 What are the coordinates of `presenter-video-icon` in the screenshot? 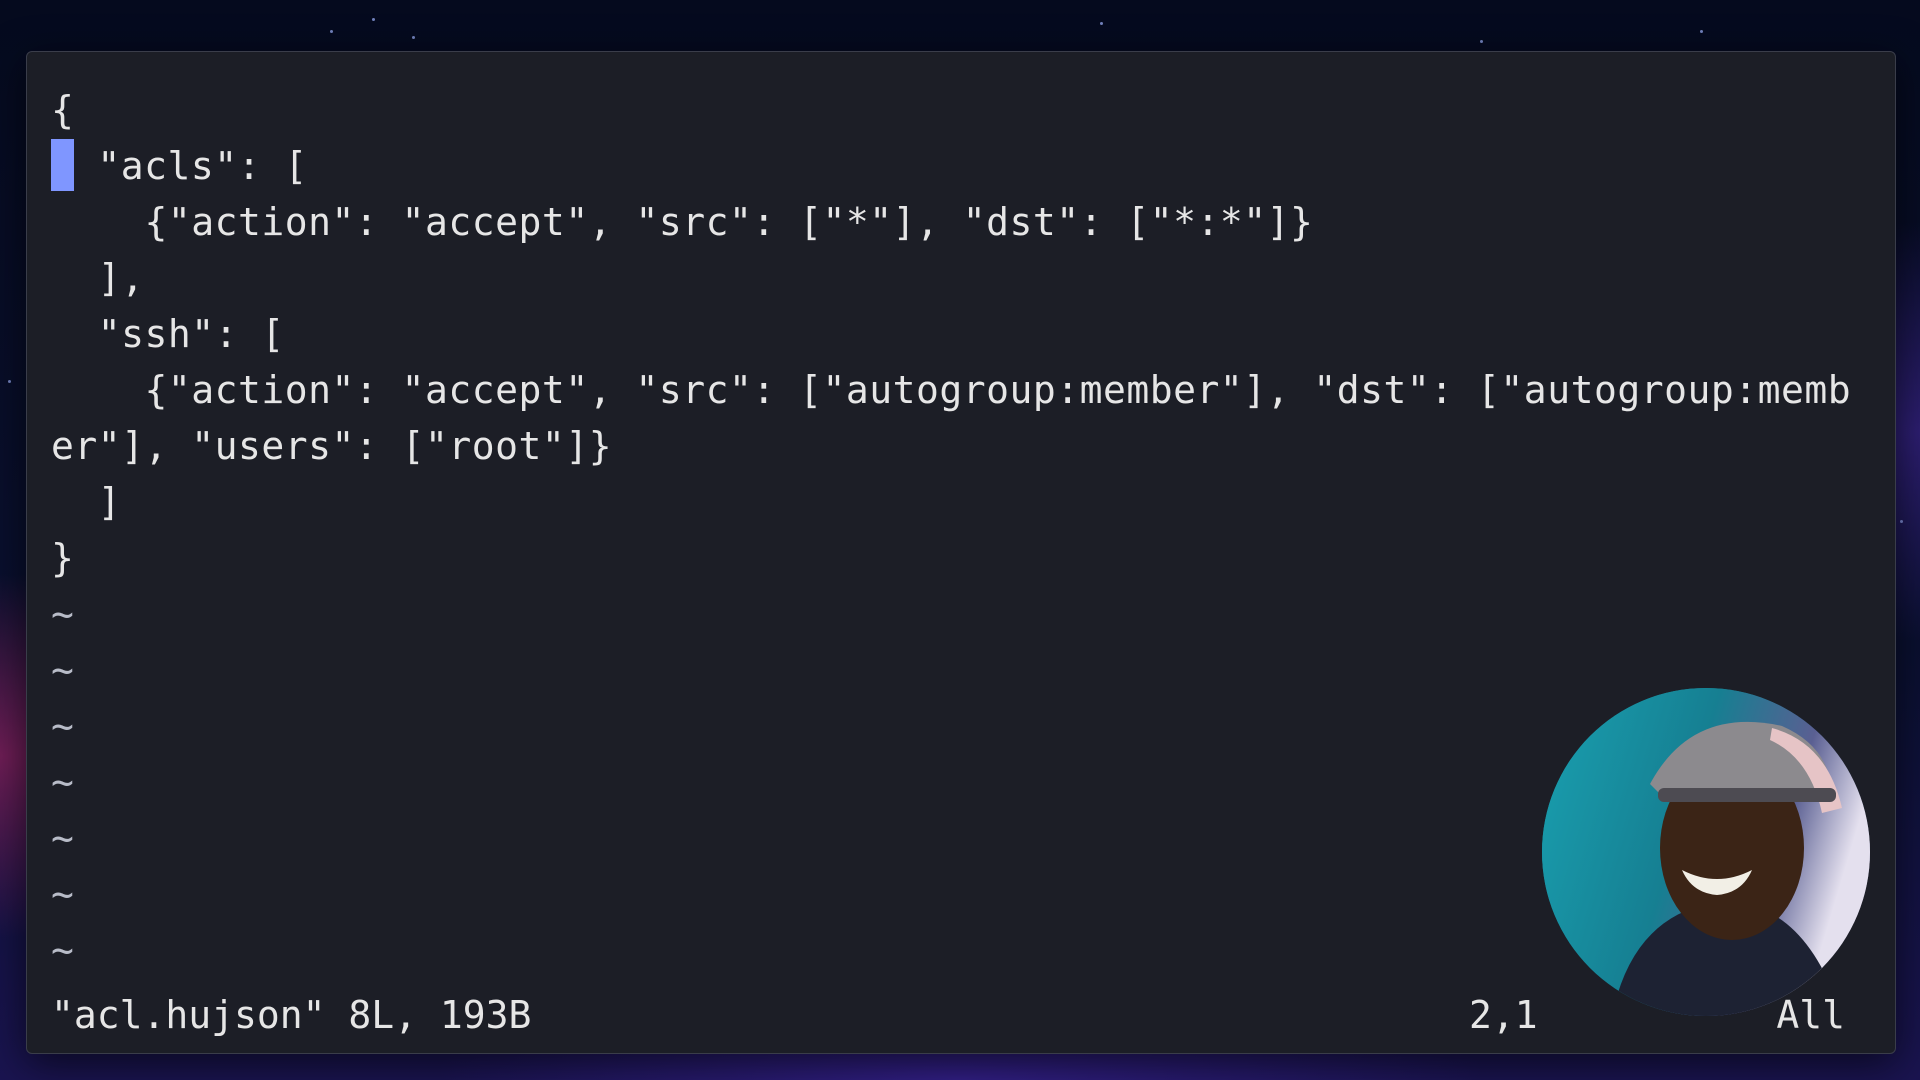 It's located at (1706, 852).